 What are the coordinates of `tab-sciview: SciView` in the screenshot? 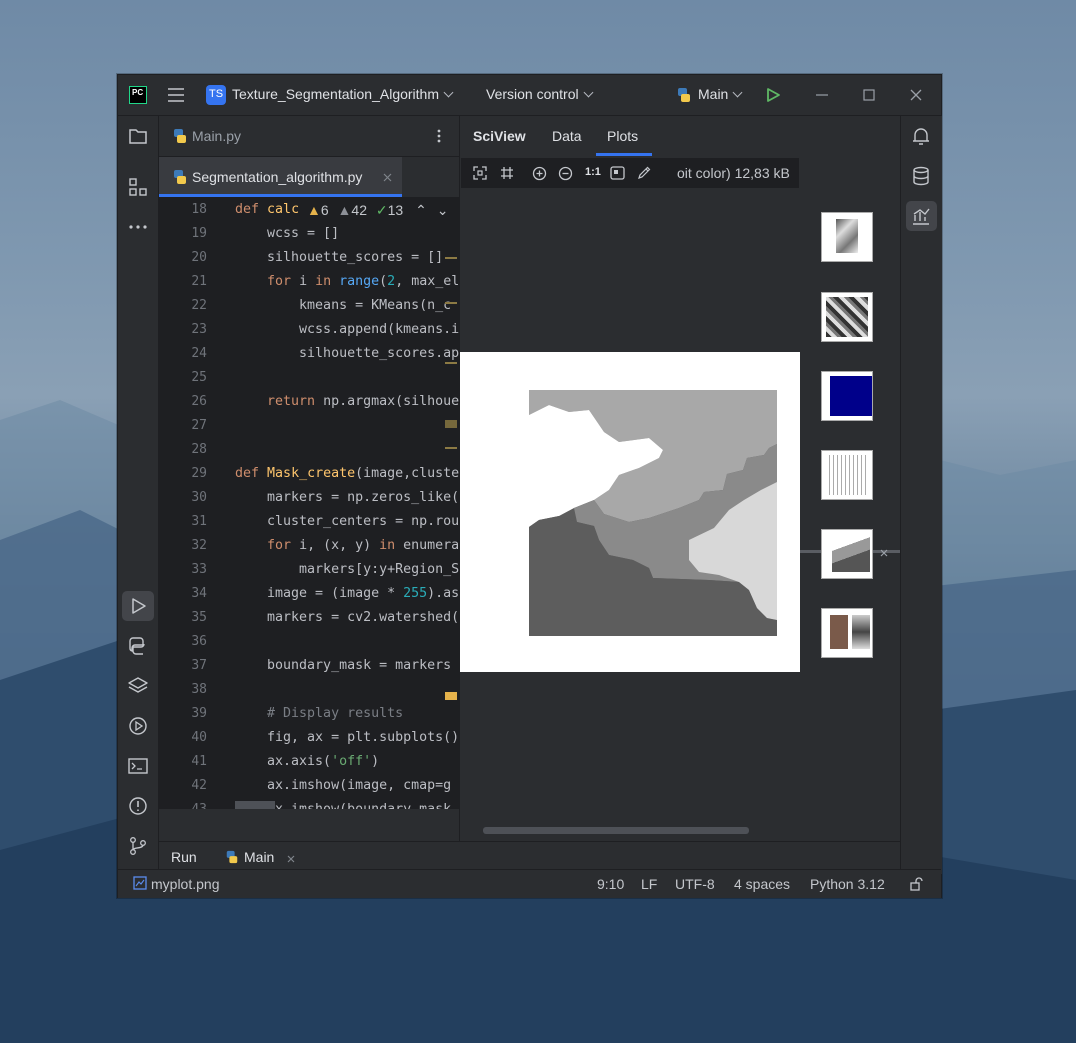 It's located at (499, 136).